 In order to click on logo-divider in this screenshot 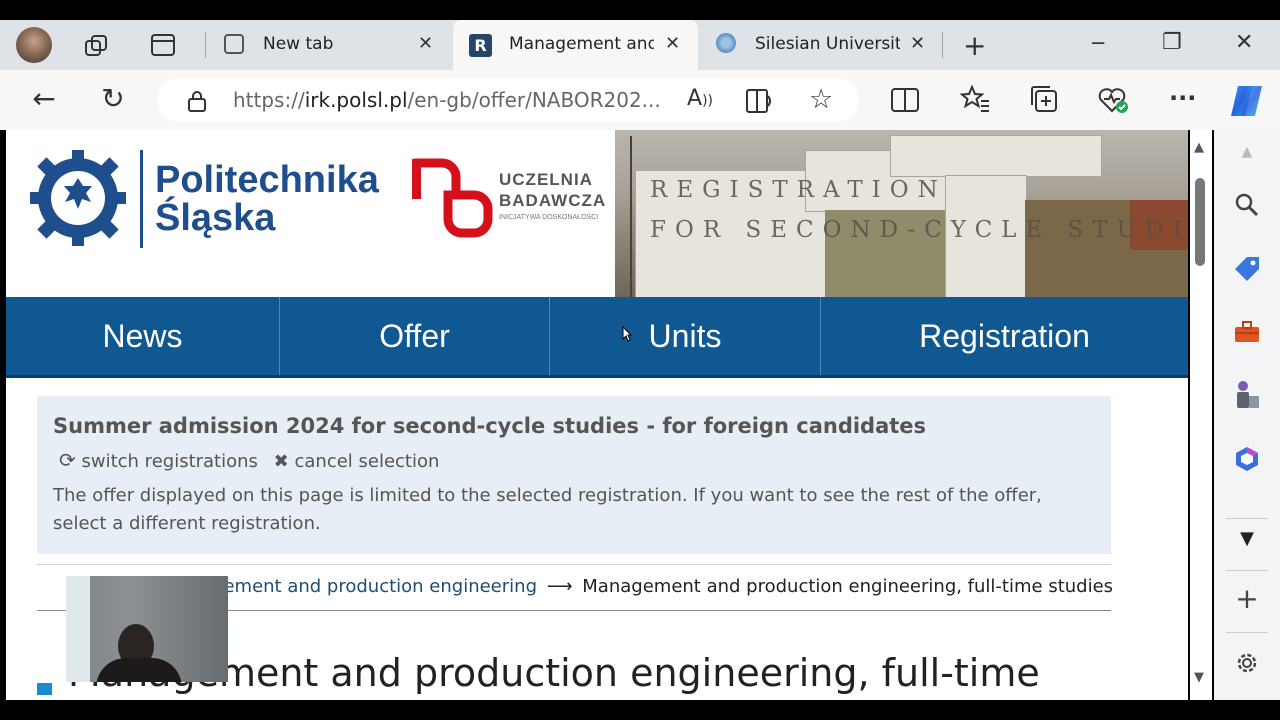, I will do `click(141, 199)`.